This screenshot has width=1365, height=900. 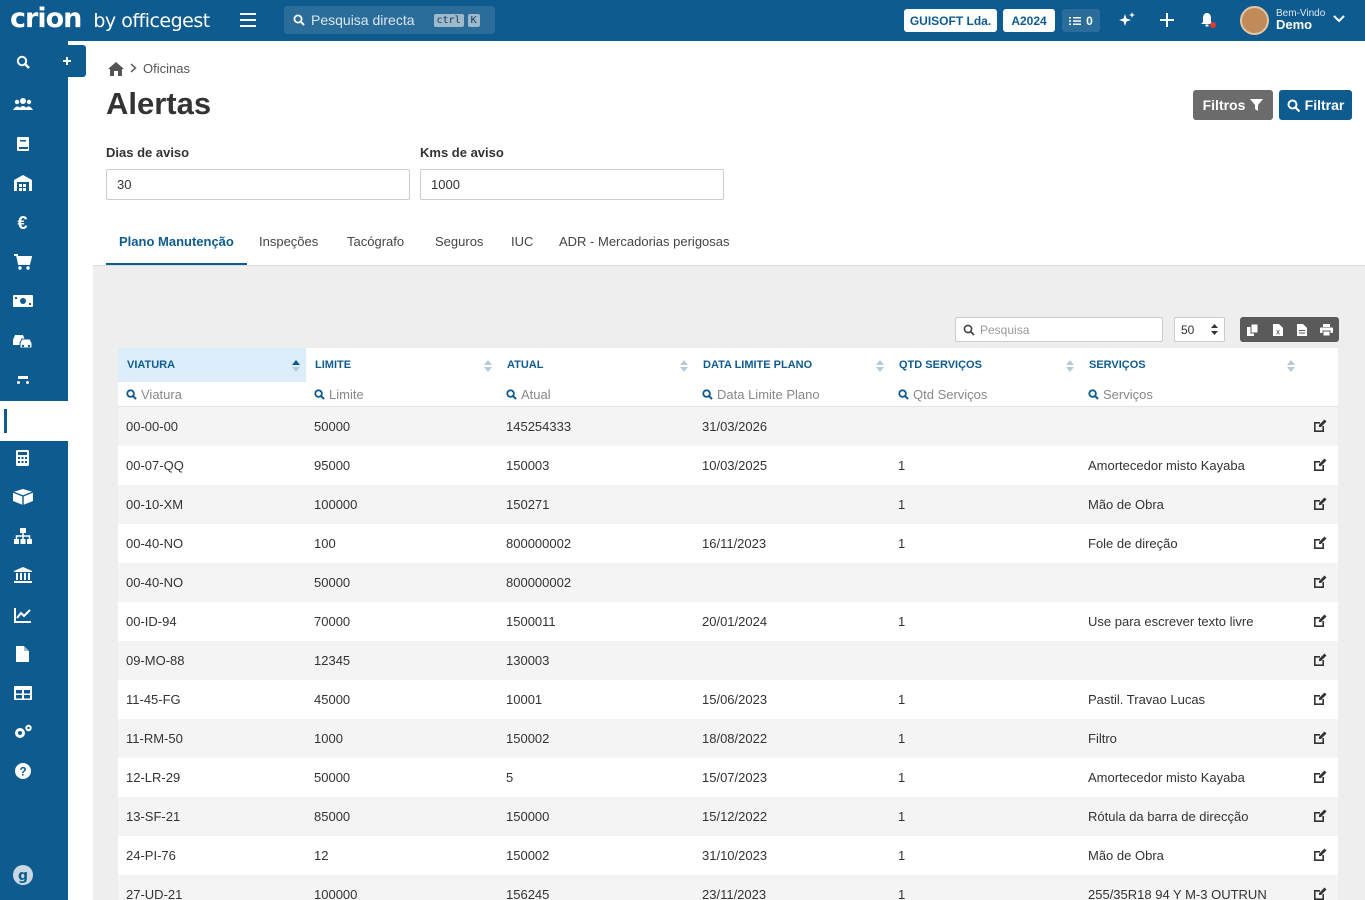 I want to click on sidebar-sitemap-icon, so click(x=22, y=536).